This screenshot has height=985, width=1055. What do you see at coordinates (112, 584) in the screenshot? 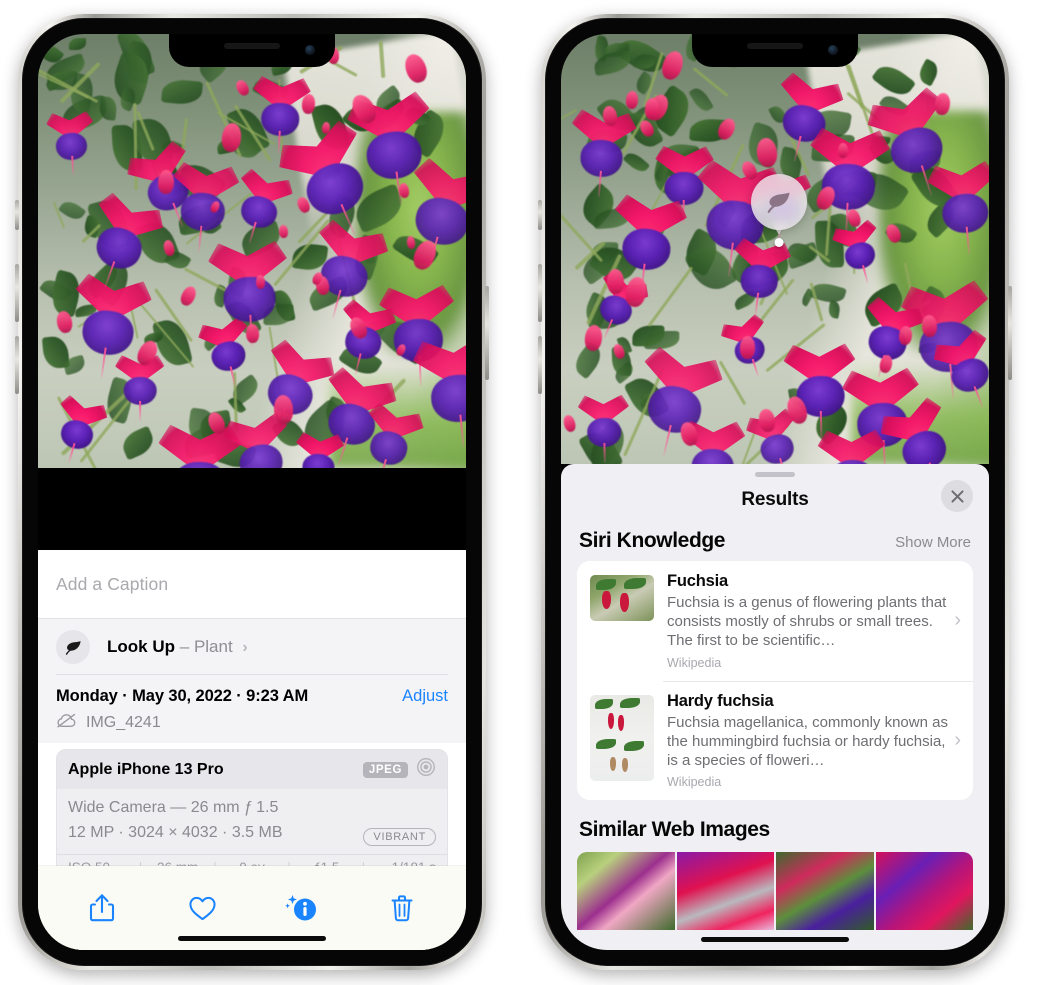
I see `caption-input-placeholder: Add a Caption` at bounding box center [112, 584].